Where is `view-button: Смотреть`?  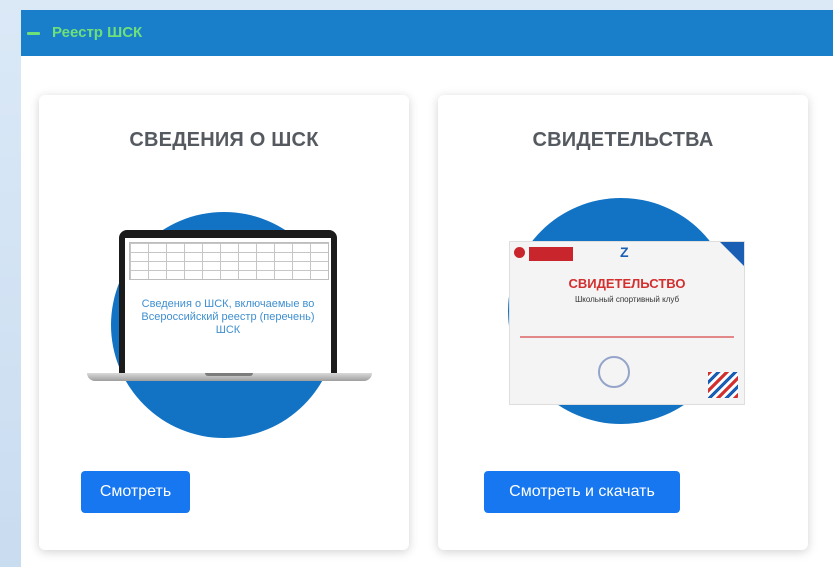 view-button: Смотреть is located at coordinates (135, 492).